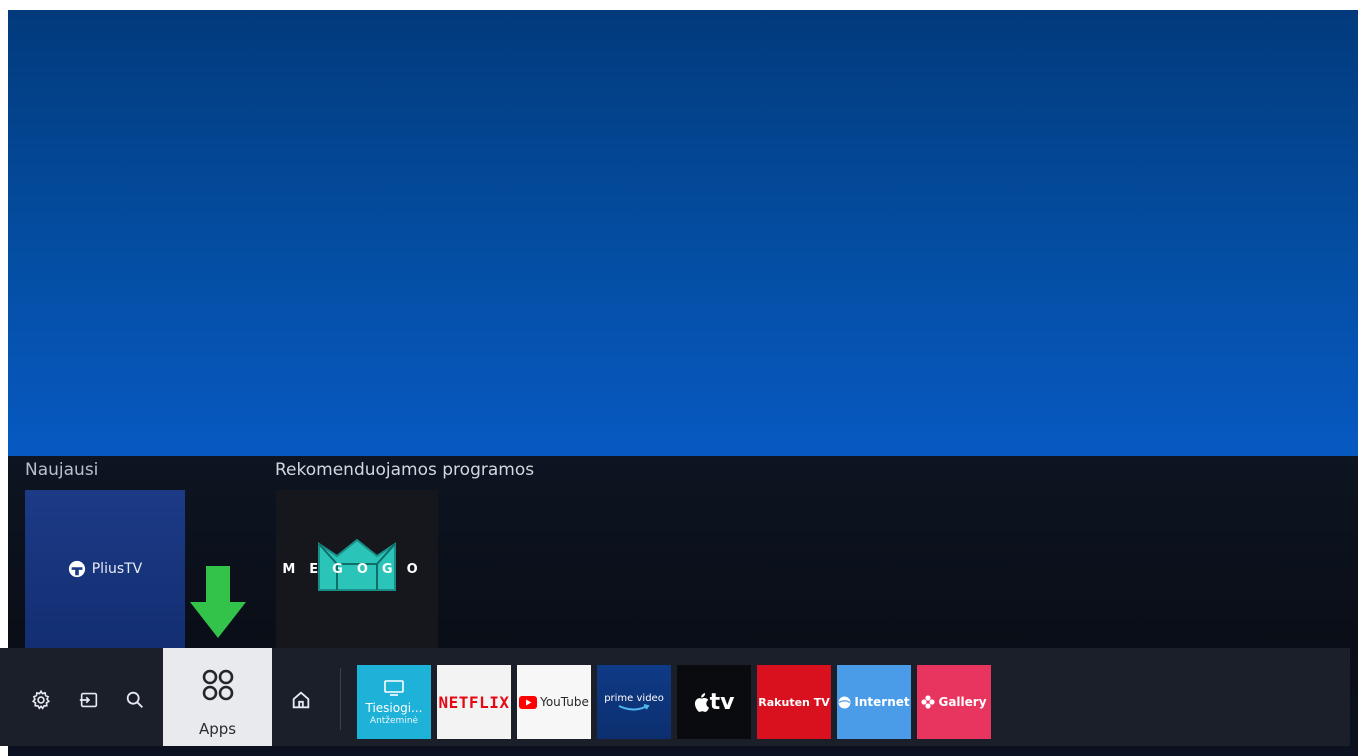 The width and height of the screenshot is (1358, 756). I want to click on app-tile-prime-video: prime video, so click(634, 702).